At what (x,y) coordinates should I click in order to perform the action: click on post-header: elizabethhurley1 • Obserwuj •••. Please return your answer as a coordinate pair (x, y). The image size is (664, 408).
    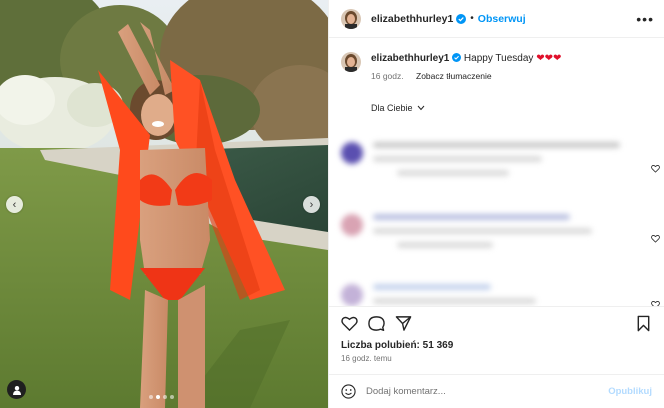
    Looking at the image, I should click on (496, 19).